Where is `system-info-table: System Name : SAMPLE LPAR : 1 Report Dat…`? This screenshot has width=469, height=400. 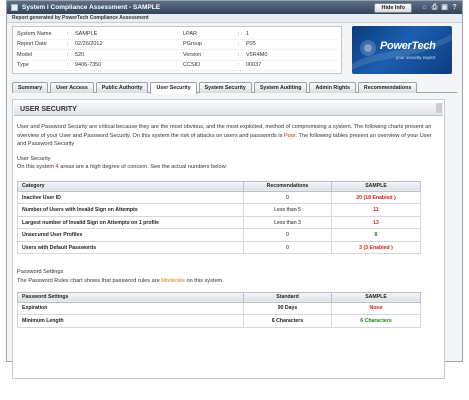 system-info-table: System Name : SAMPLE LPAR : 1 Report Dat… is located at coordinates (177, 50).